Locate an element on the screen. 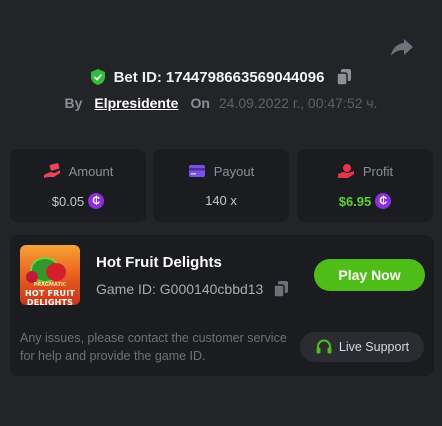 The height and width of the screenshot is (426, 442). payout-header: Payout is located at coordinates (221, 171).